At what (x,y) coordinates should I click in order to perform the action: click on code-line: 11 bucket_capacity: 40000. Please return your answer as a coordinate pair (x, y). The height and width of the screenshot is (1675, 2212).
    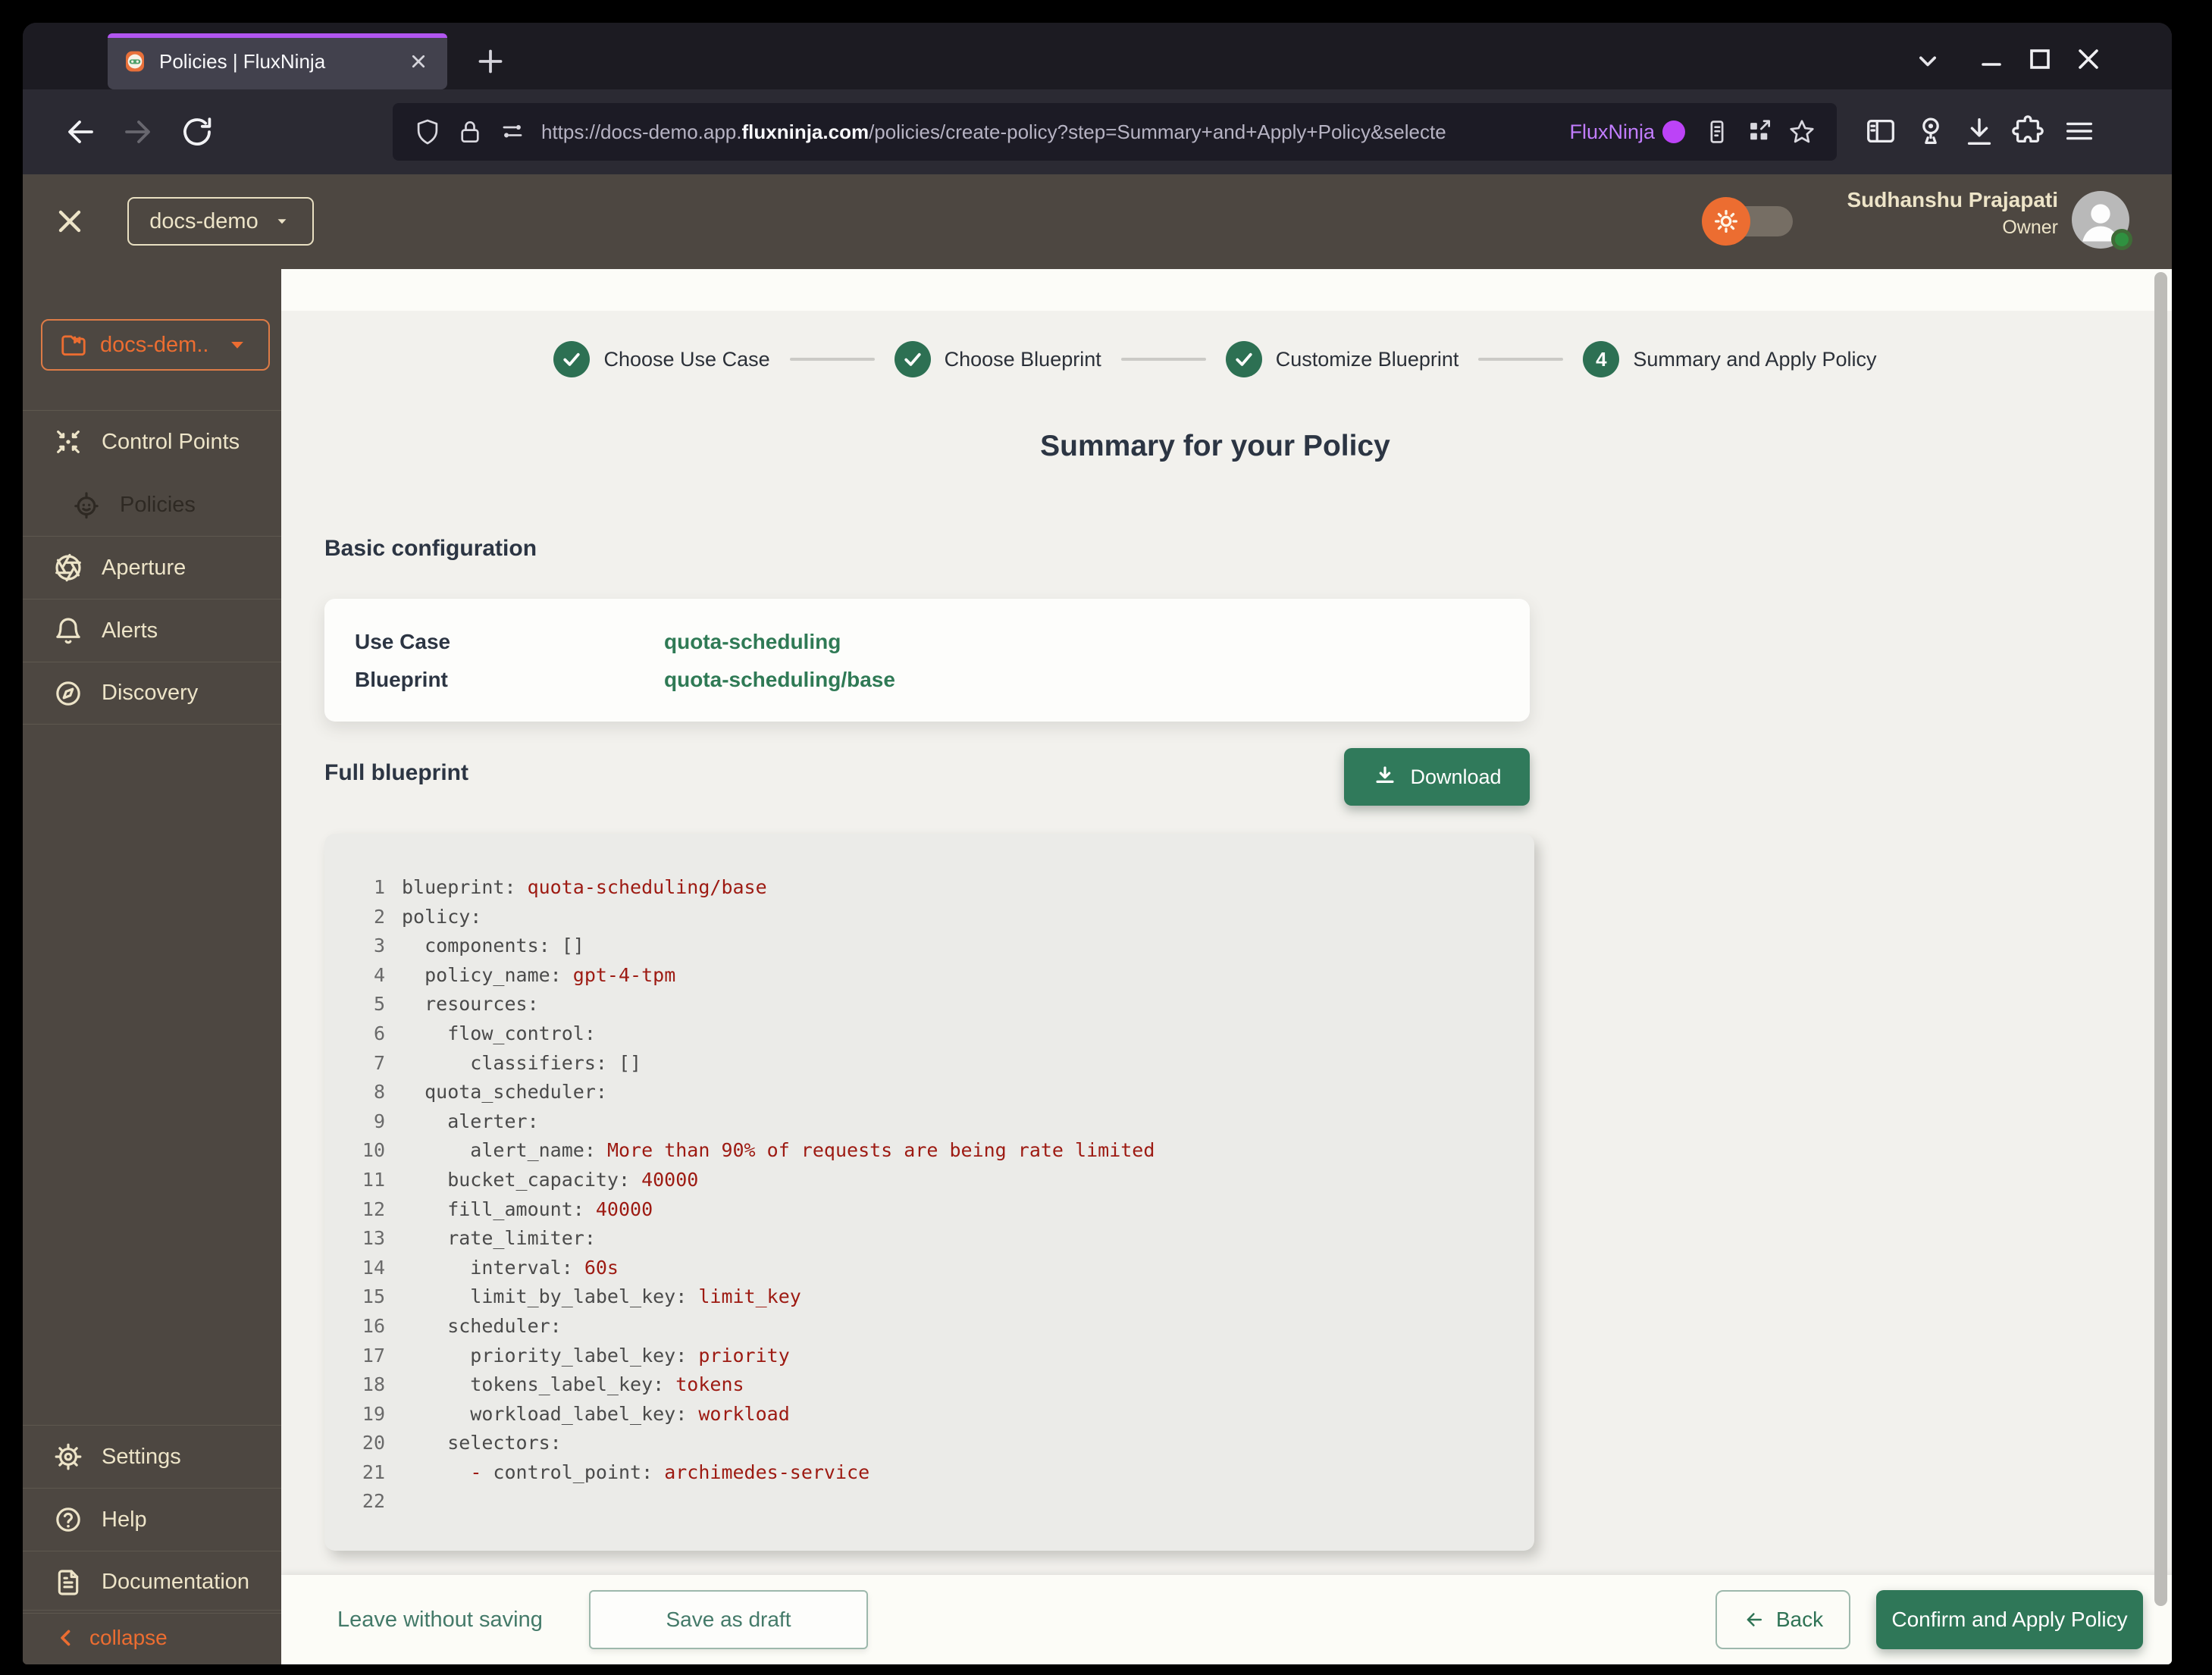
    Looking at the image, I should click on (931, 1180).